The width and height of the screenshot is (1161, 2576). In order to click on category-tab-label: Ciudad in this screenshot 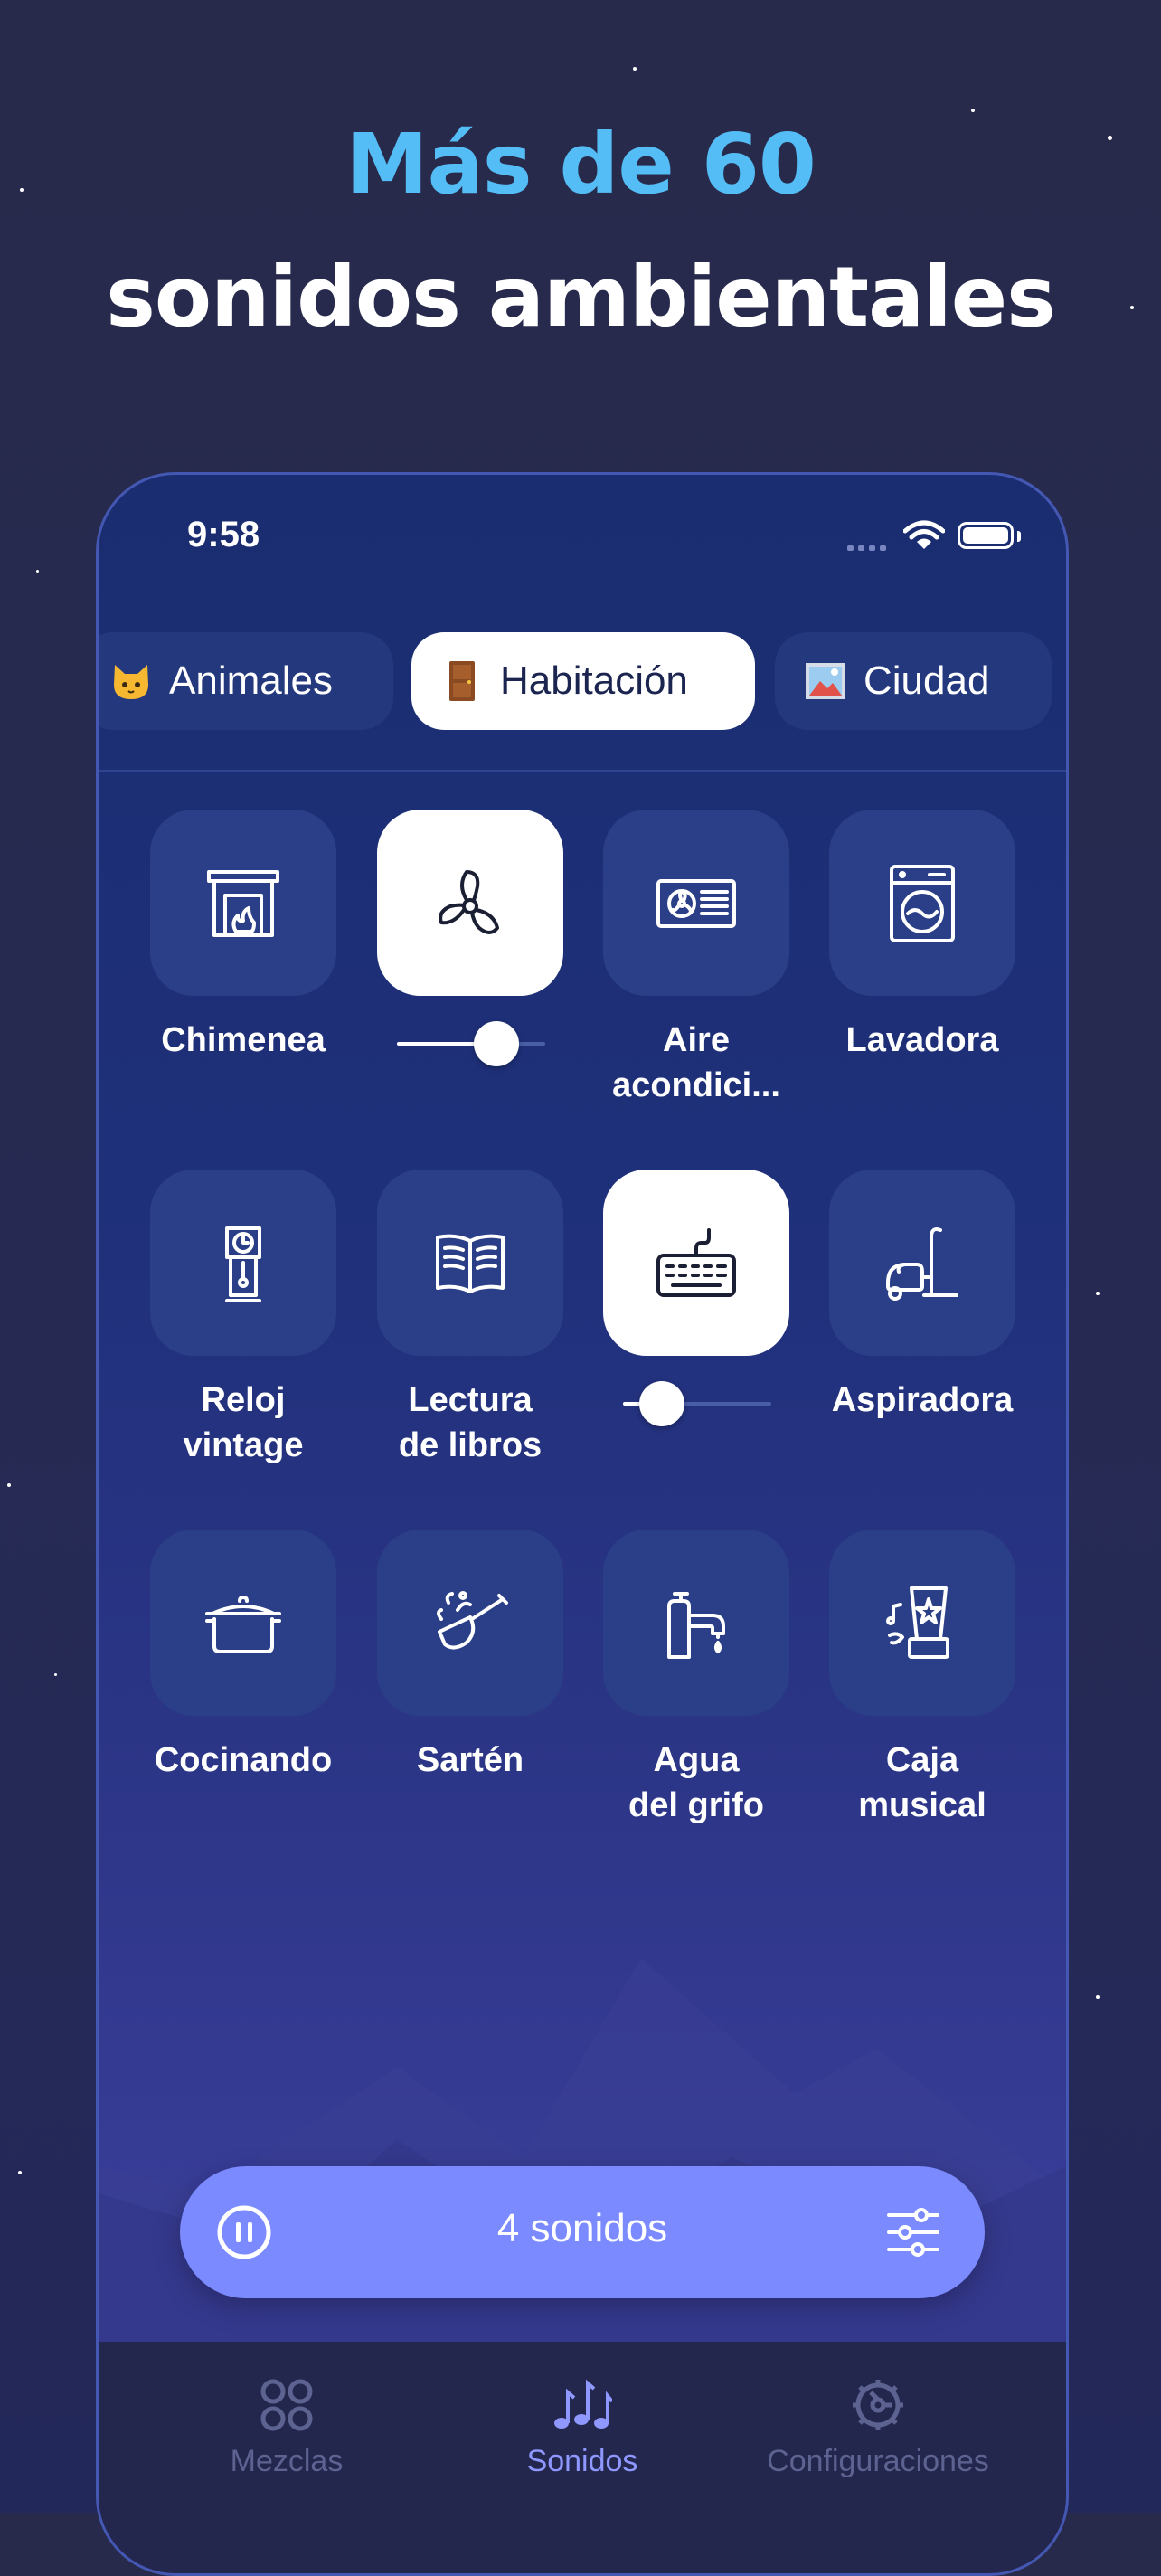, I will do `click(927, 680)`.